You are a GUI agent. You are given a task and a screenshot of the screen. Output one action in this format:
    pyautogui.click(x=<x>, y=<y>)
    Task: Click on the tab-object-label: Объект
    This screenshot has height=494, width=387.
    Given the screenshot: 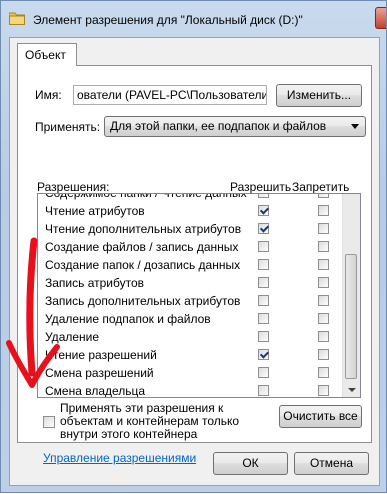 What is the action you would take?
    pyautogui.click(x=45, y=55)
    